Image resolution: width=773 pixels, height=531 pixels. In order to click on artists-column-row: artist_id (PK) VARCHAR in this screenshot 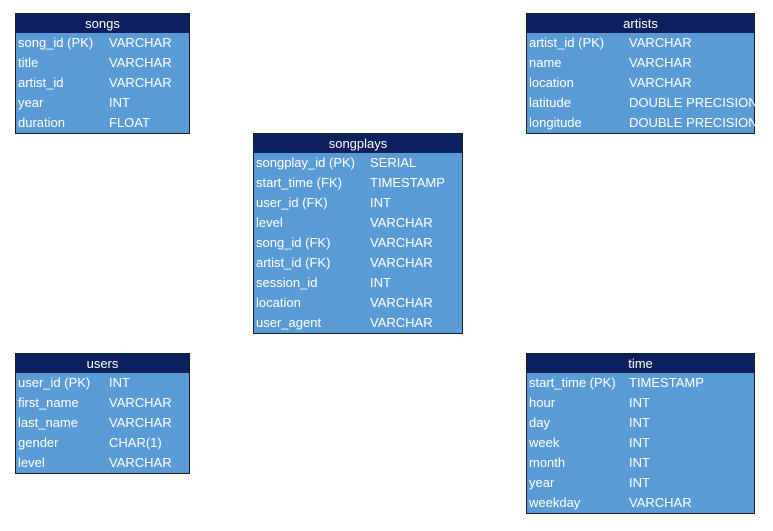, I will do `click(640, 43)`.